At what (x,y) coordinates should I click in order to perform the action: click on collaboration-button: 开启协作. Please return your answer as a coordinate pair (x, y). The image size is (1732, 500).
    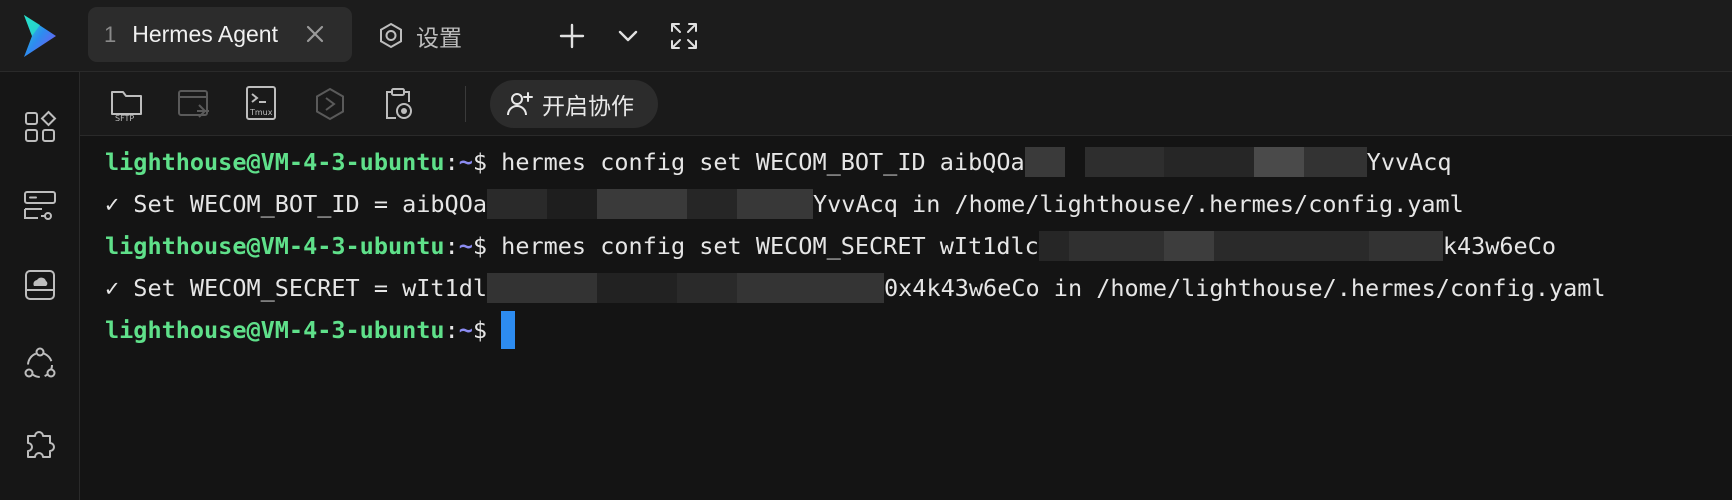
    Looking at the image, I should click on (574, 104).